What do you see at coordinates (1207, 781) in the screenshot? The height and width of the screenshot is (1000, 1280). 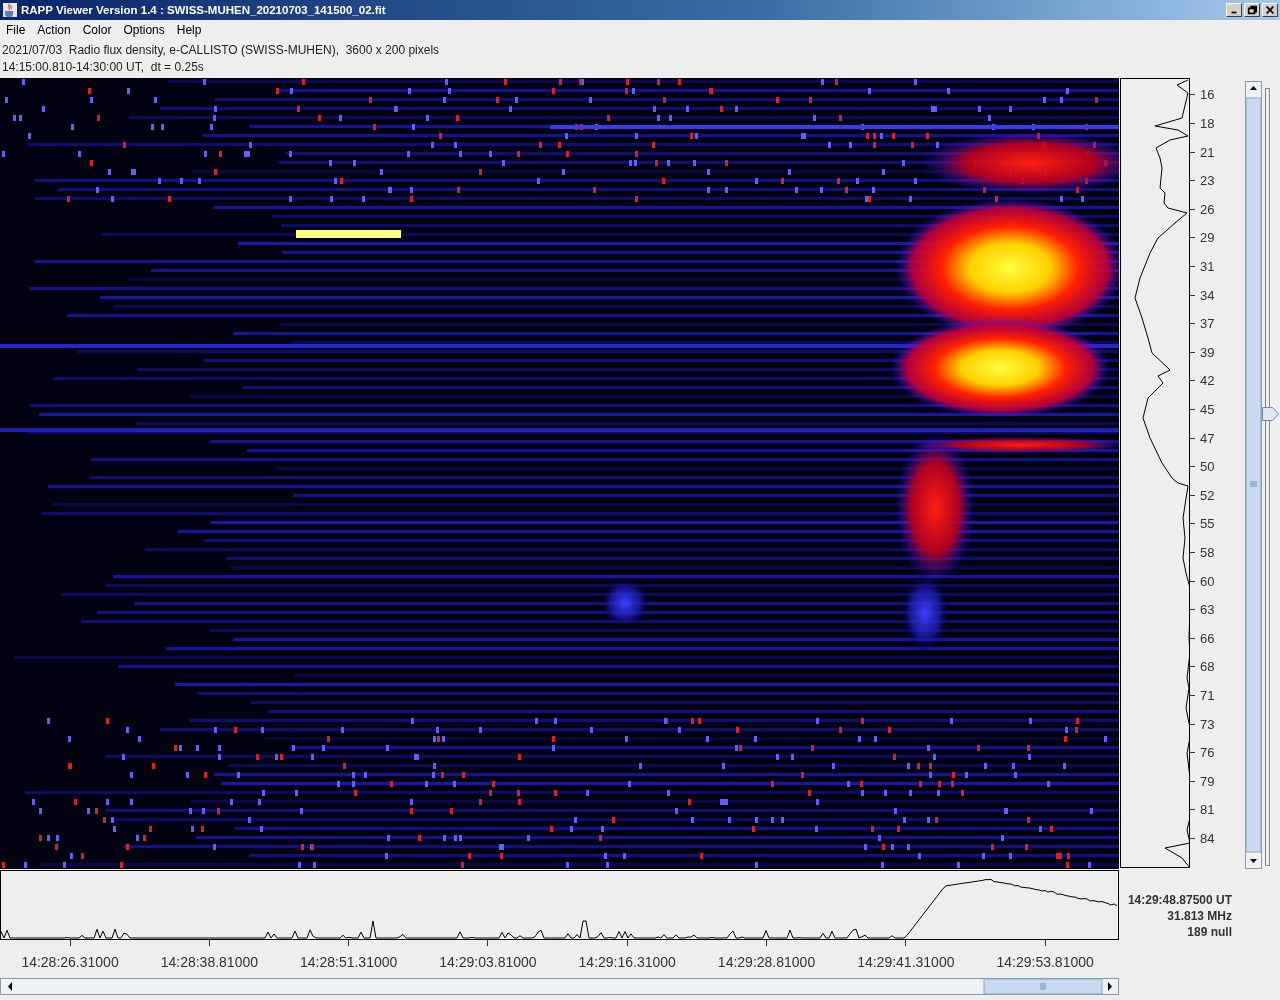 I see `axis-label: 79` at bounding box center [1207, 781].